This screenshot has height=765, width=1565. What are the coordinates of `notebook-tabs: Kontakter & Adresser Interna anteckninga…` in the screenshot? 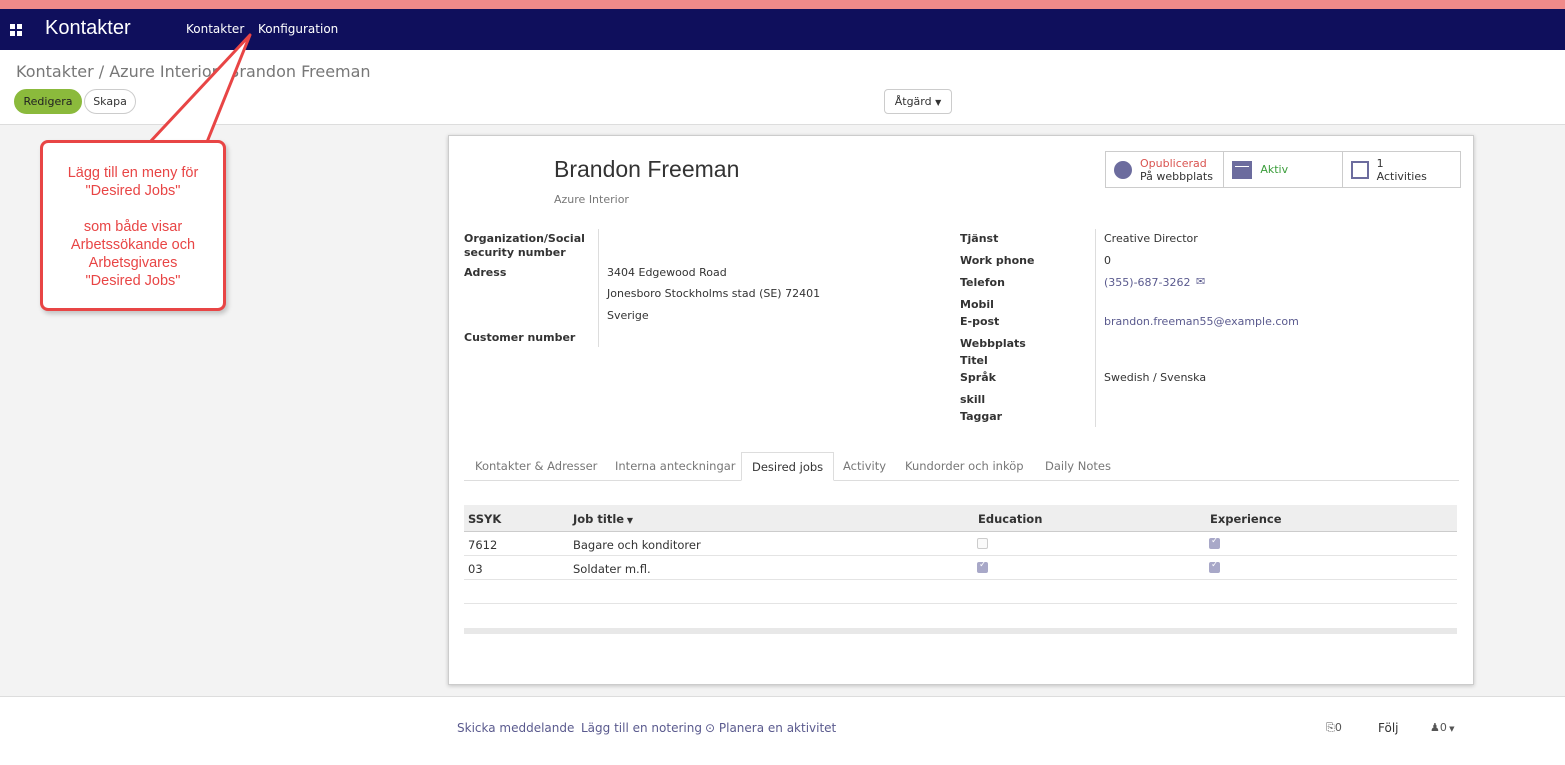 It's located at (961, 466).